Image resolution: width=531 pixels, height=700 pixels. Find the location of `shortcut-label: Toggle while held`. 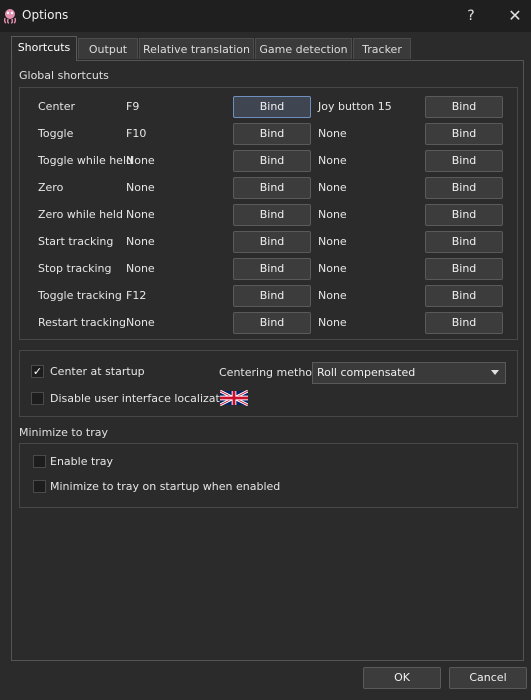

shortcut-label: Toggle while held is located at coordinates (85, 160).